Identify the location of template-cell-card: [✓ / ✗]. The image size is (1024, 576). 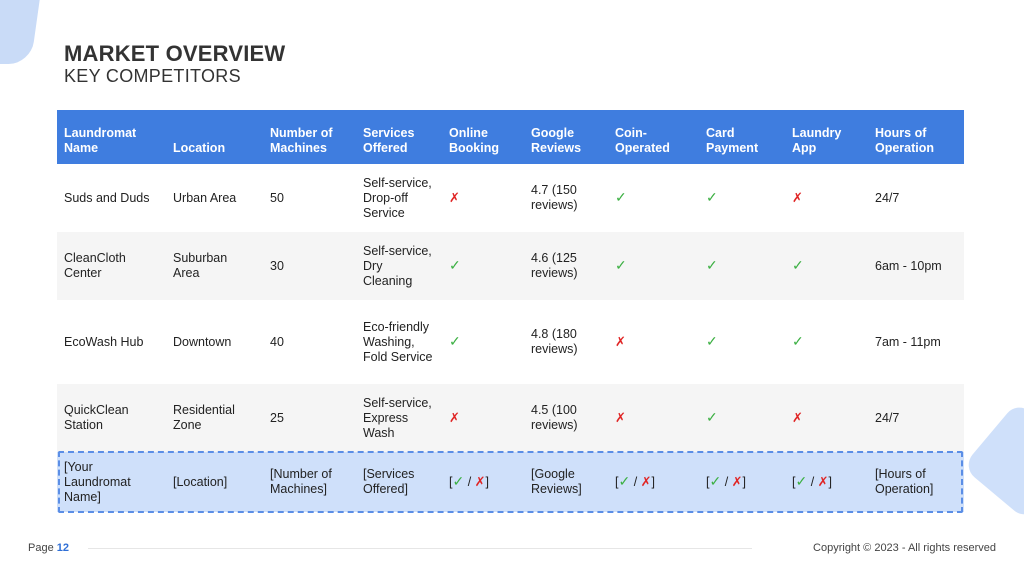
(742, 482).